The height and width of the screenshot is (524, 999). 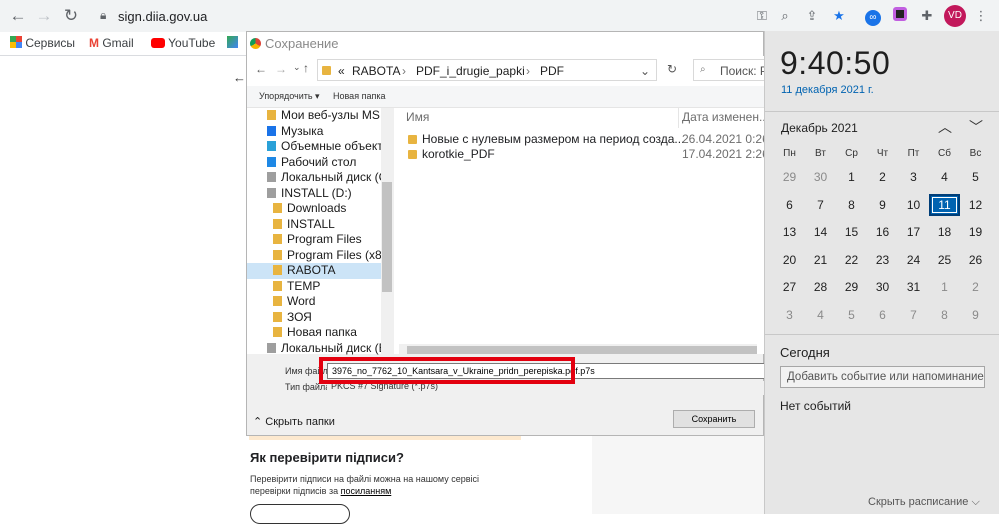 What do you see at coordinates (359, 96) in the screenshot?
I see `new-folder-button: Новая папка` at bounding box center [359, 96].